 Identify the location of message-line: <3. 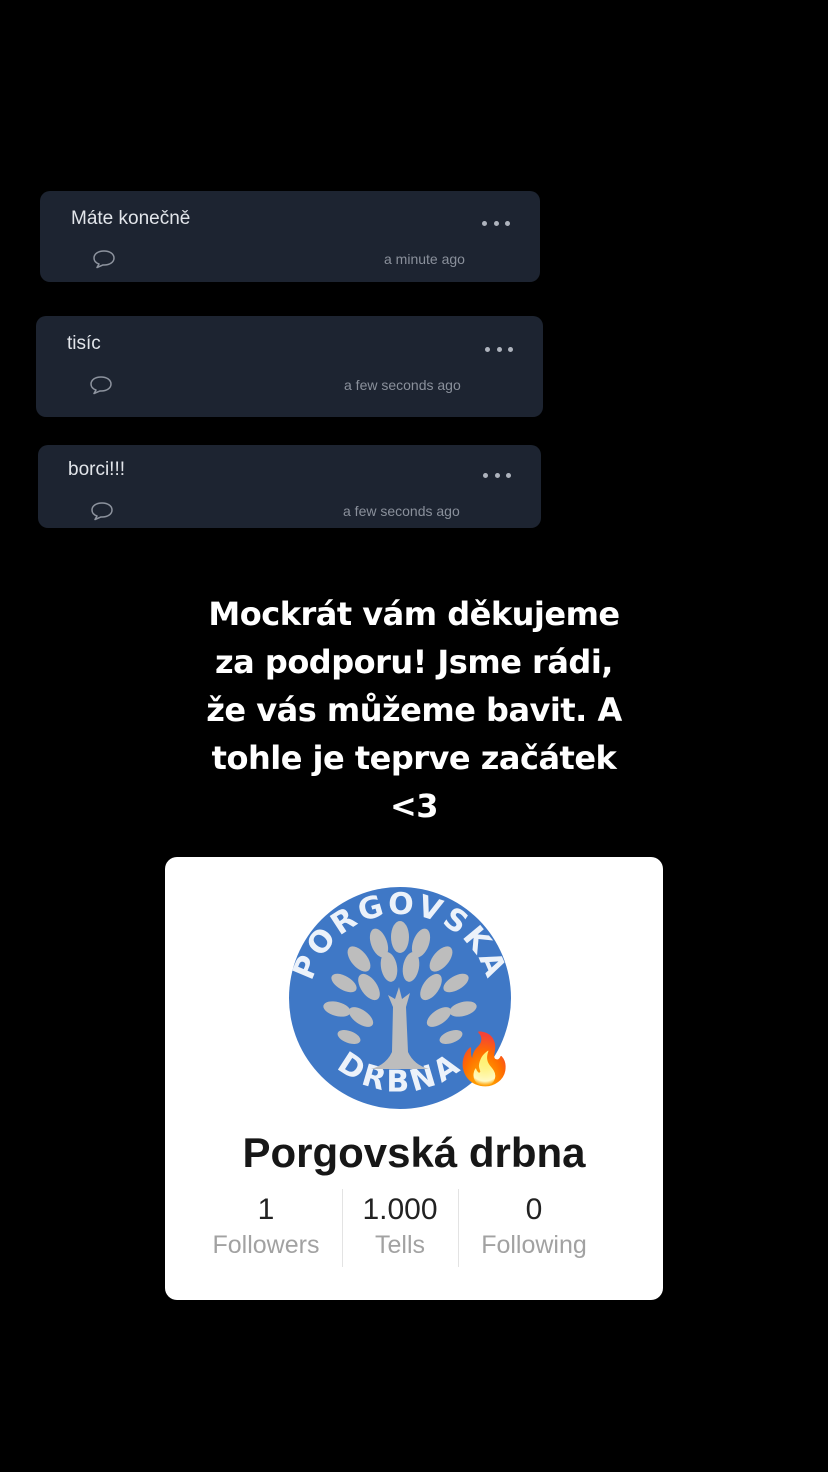
(414, 806).